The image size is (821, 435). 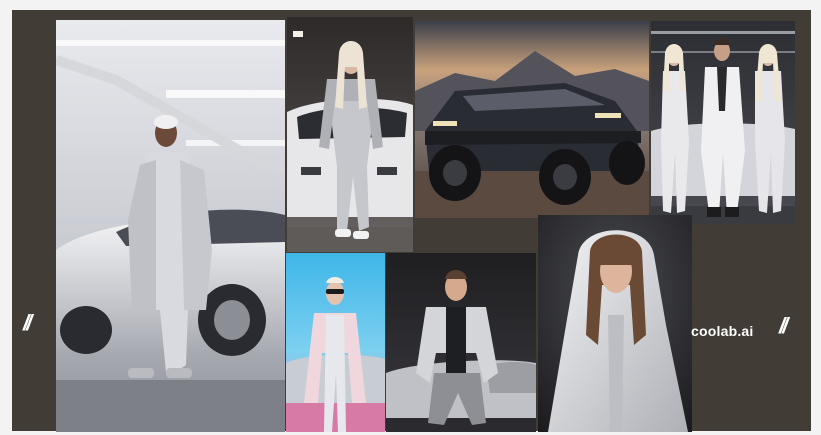 I want to click on photo-woman-sunglasses, so click(x=335, y=342).